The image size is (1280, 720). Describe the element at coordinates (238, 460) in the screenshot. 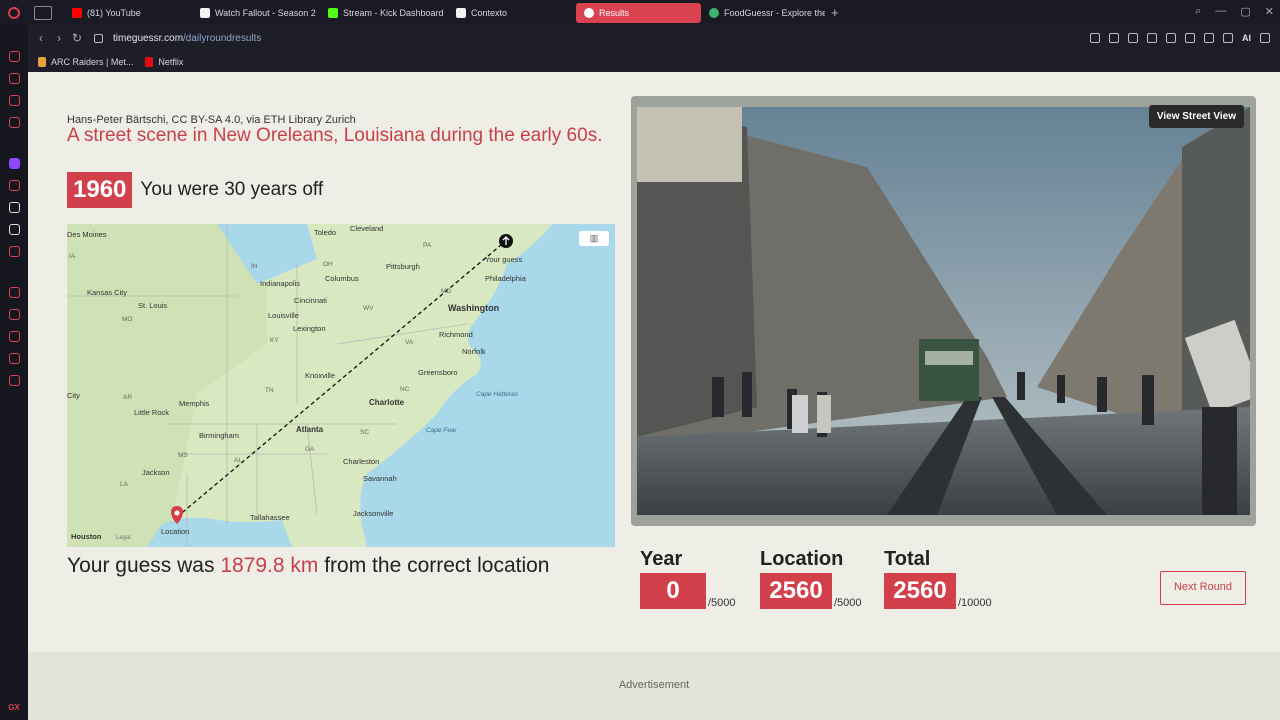

I see `state-label: AL` at that location.